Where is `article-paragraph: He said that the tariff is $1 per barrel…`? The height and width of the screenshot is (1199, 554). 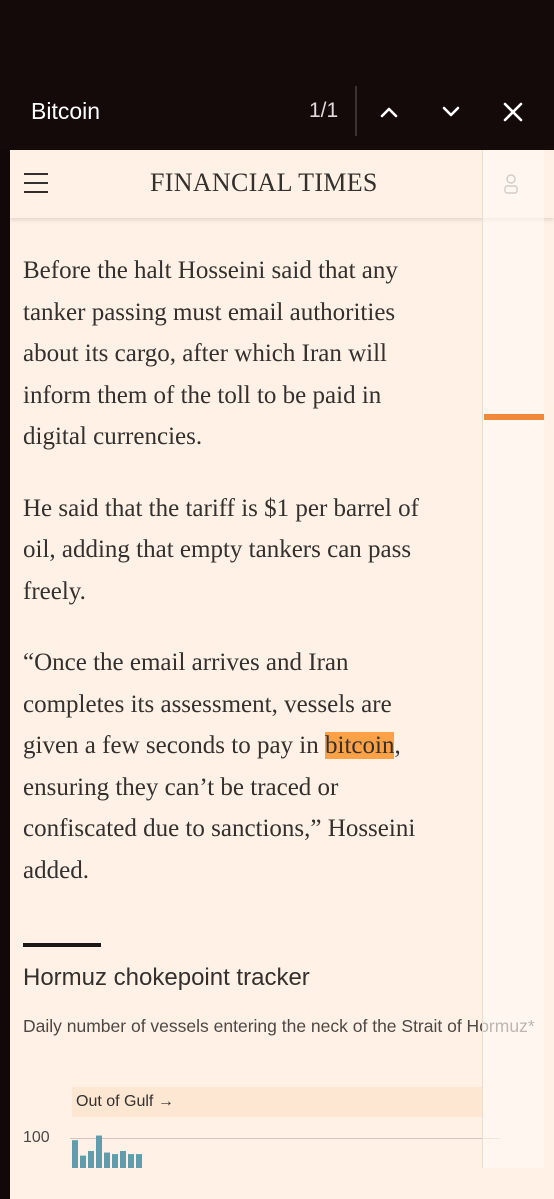
article-paragraph: He said that the tariff is $1 per barrel… is located at coordinates (283, 550).